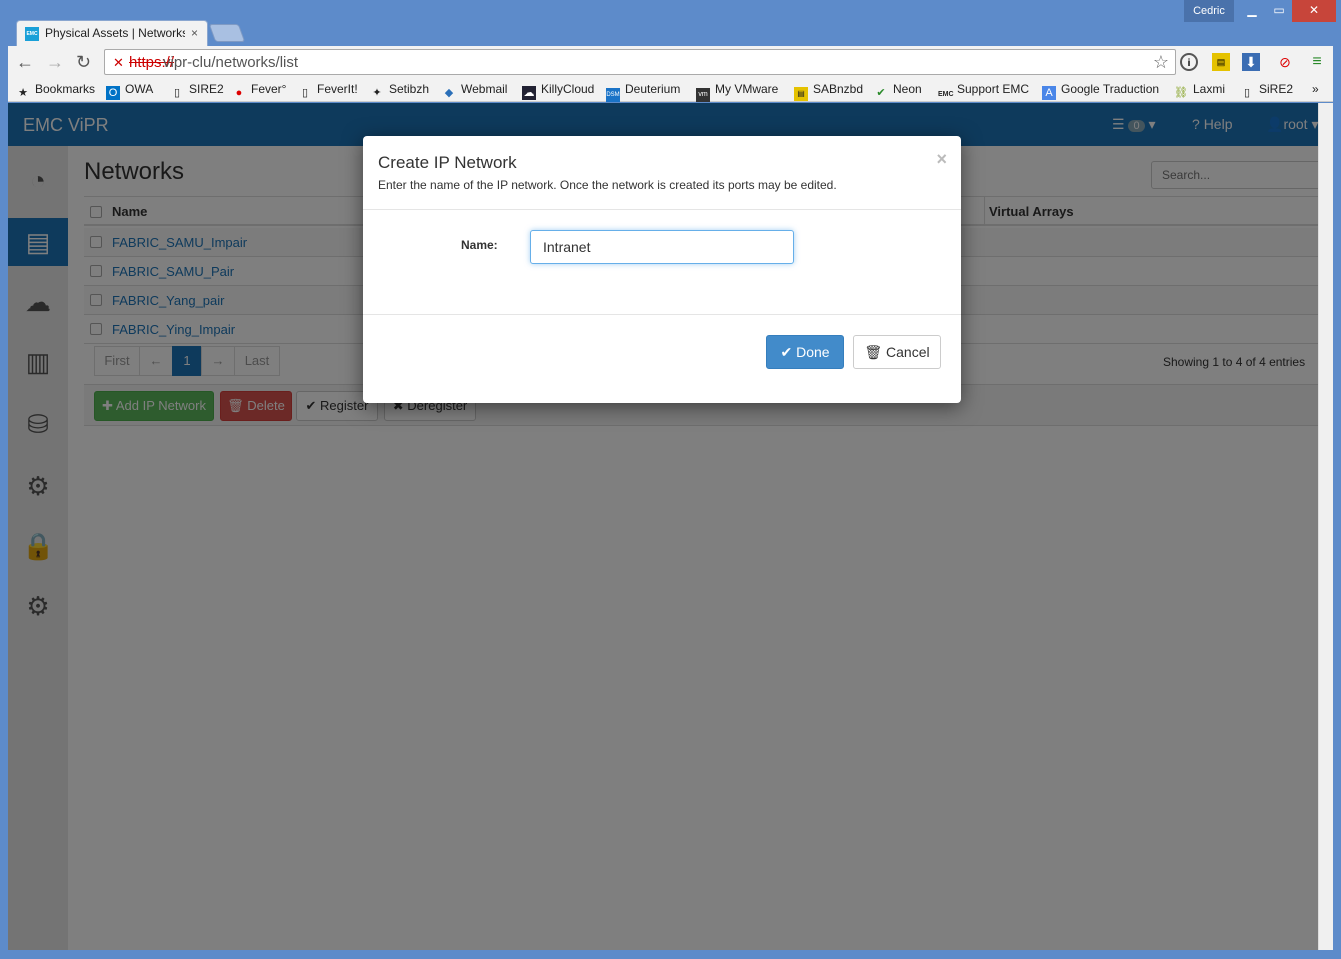 The height and width of the screenshot is (959, 1341). Describe the element at coordinates (881, 93) in the screenshot. I see `check-icon: ✔` at that location.